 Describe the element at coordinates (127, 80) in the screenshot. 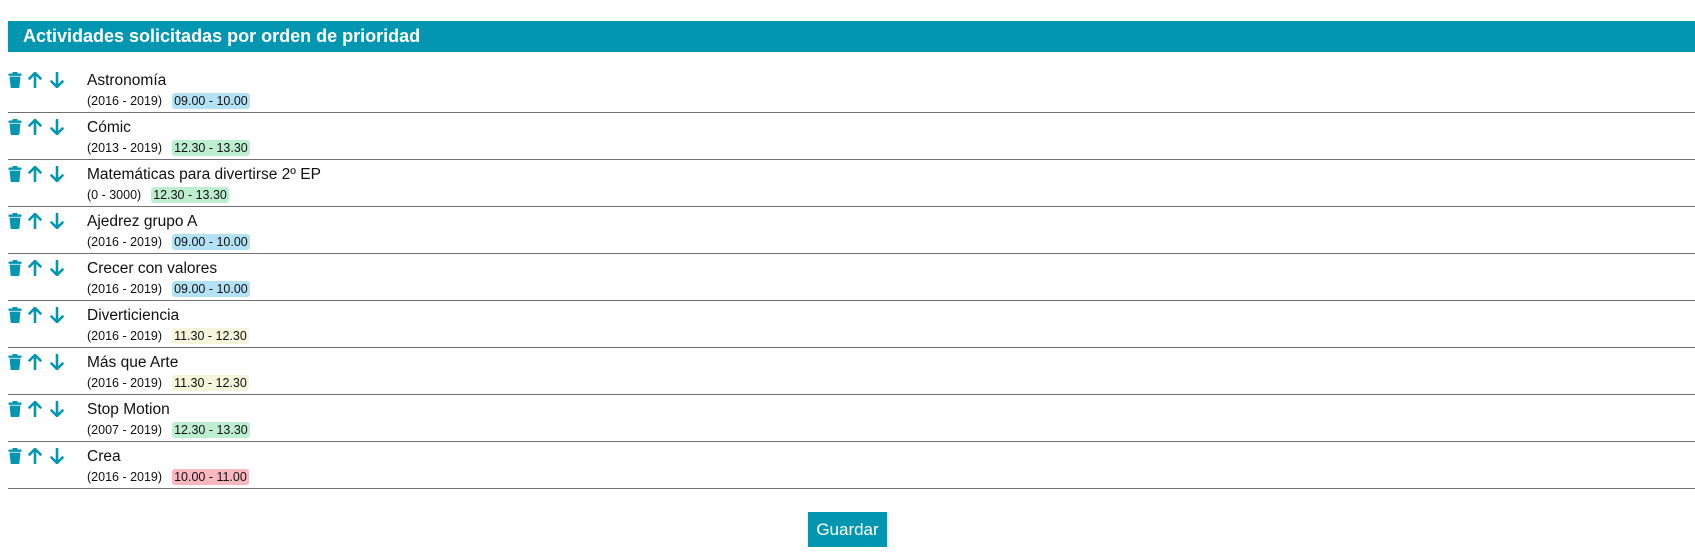

I see `activity-name: Astronomía` at that location.